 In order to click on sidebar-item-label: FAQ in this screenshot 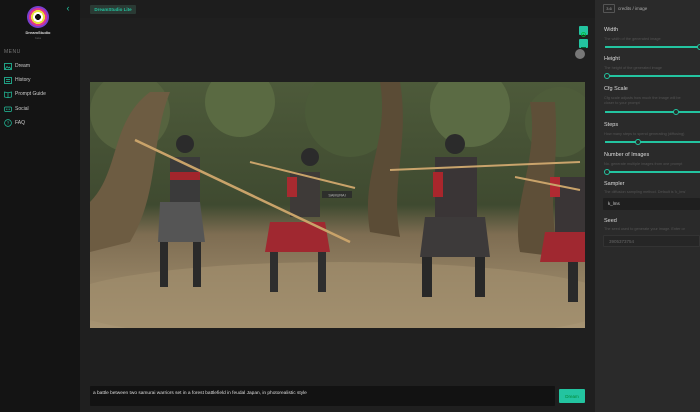, I will do `click(20, 123)`.